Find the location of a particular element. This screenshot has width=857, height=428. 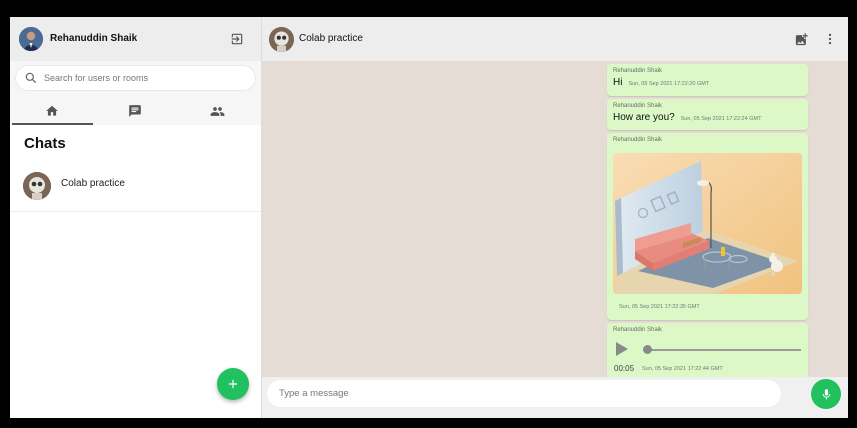

message-text-row: Hi Sun, 05 Sep 2021 17:22:20 GMT is located at coordinates (661, 82).